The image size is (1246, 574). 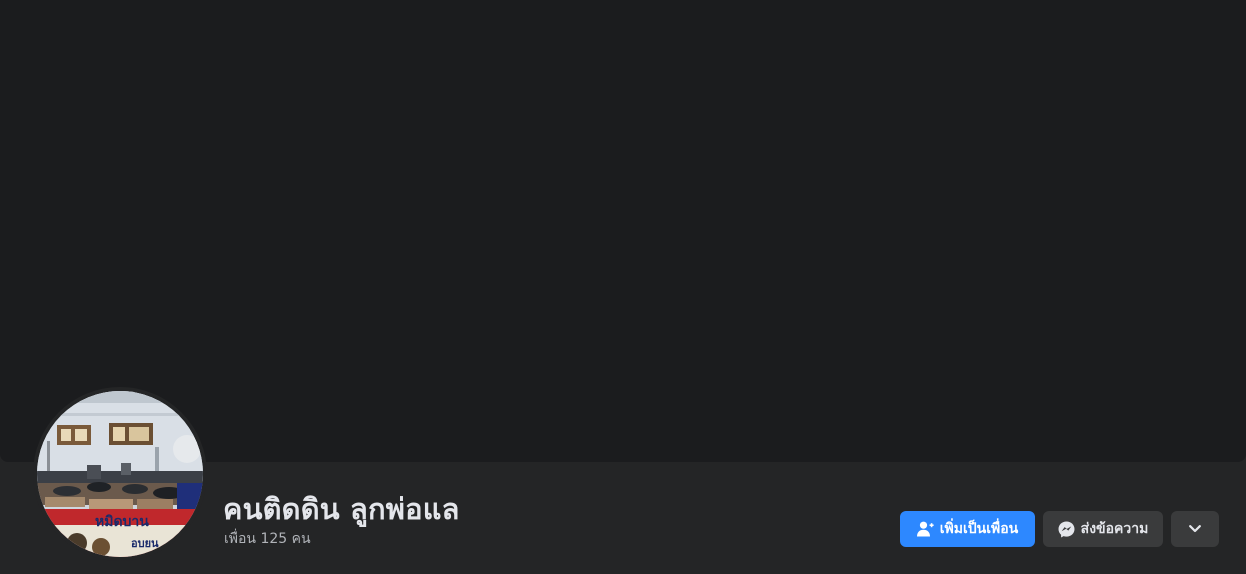 I want to click on chevron-down-icon, so click(x=1195, y=529).